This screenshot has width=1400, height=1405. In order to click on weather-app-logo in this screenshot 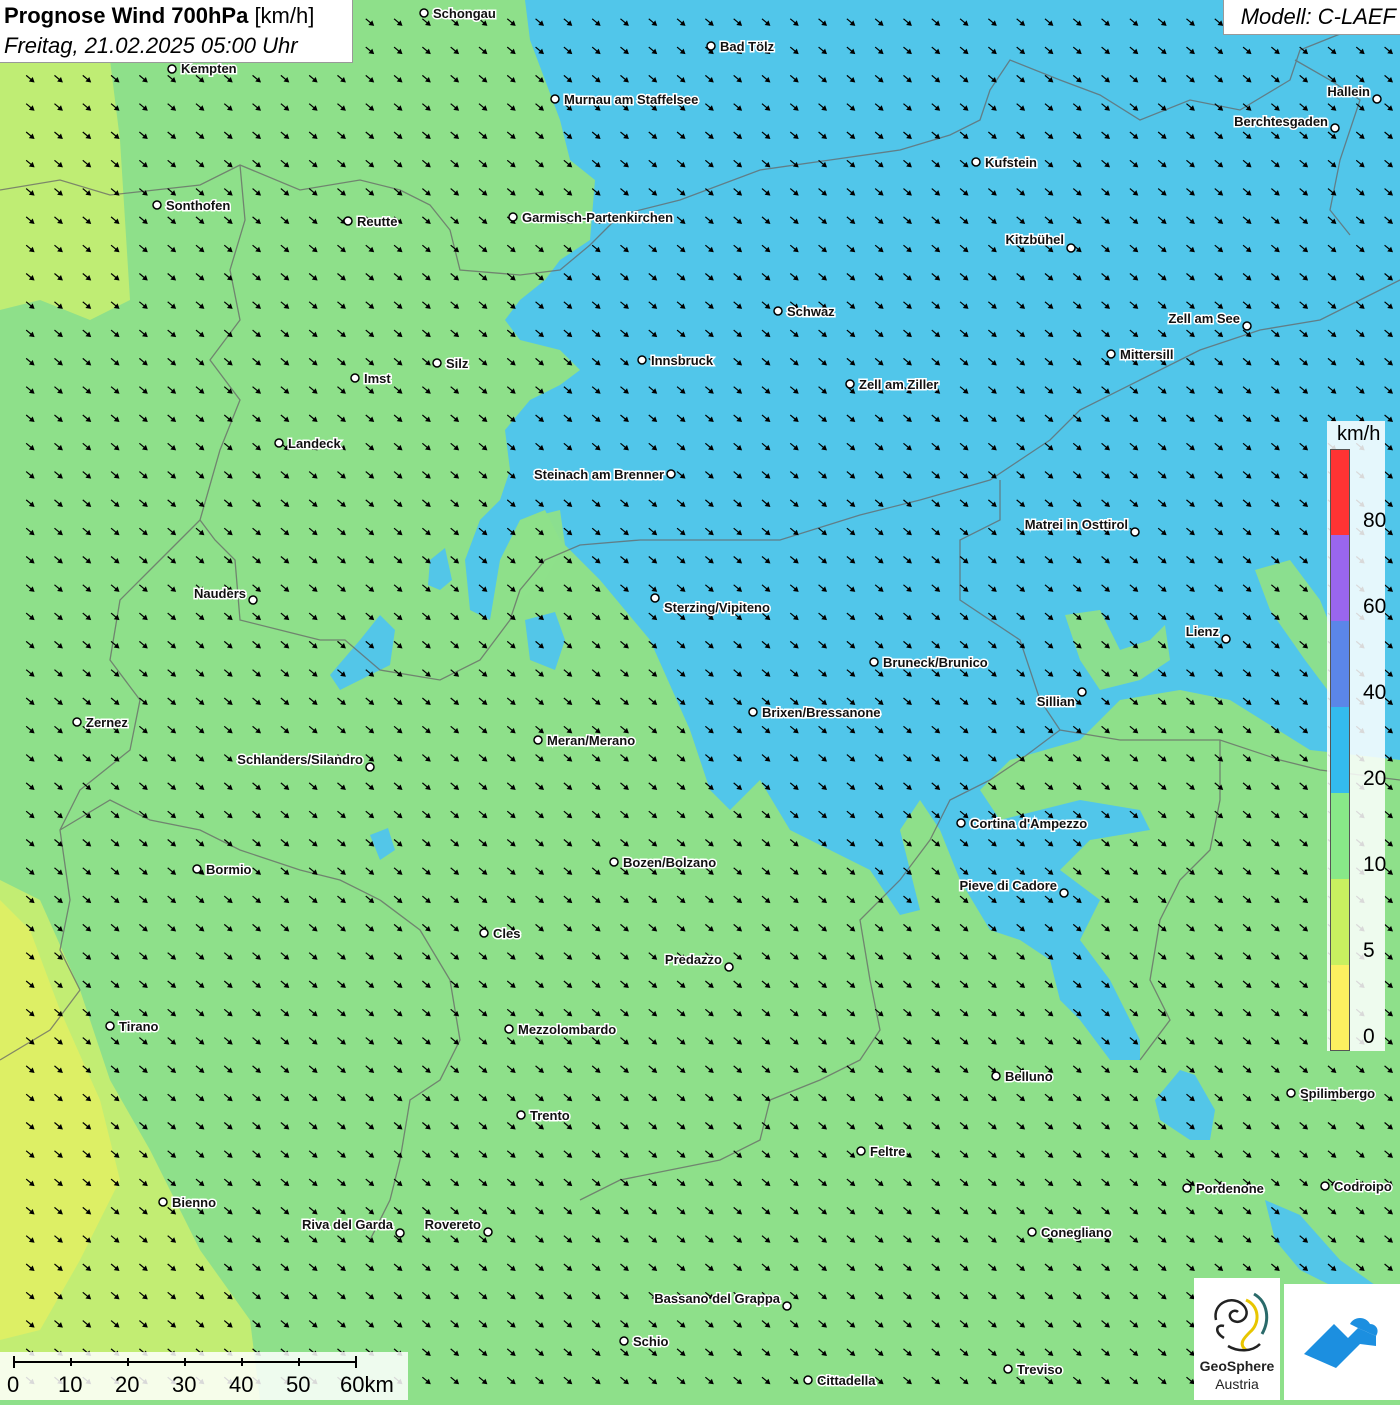, I will do `click(1342, 1342)`.